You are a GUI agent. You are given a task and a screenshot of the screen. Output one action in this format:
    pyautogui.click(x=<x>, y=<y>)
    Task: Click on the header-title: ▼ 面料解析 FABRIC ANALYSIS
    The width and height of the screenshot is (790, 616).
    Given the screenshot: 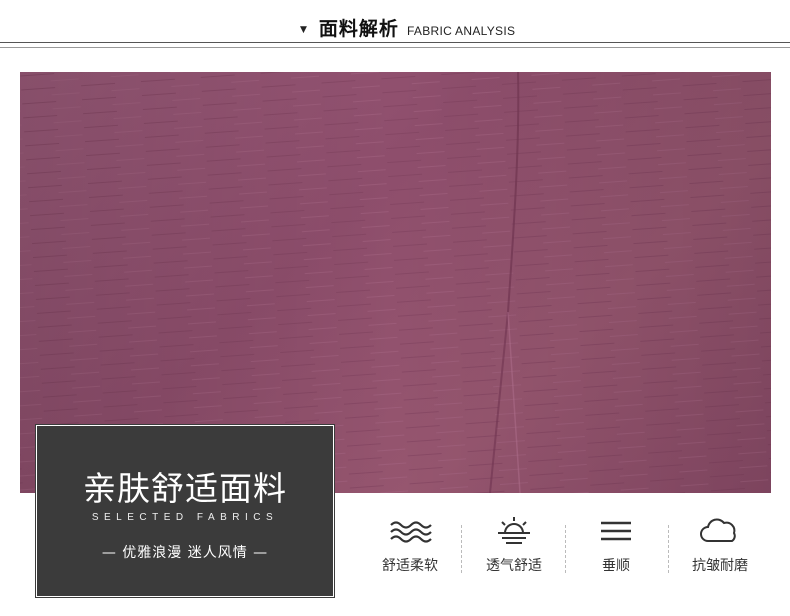 What is the action you would take?
    pyautogui.click(x=407, y=27)
    